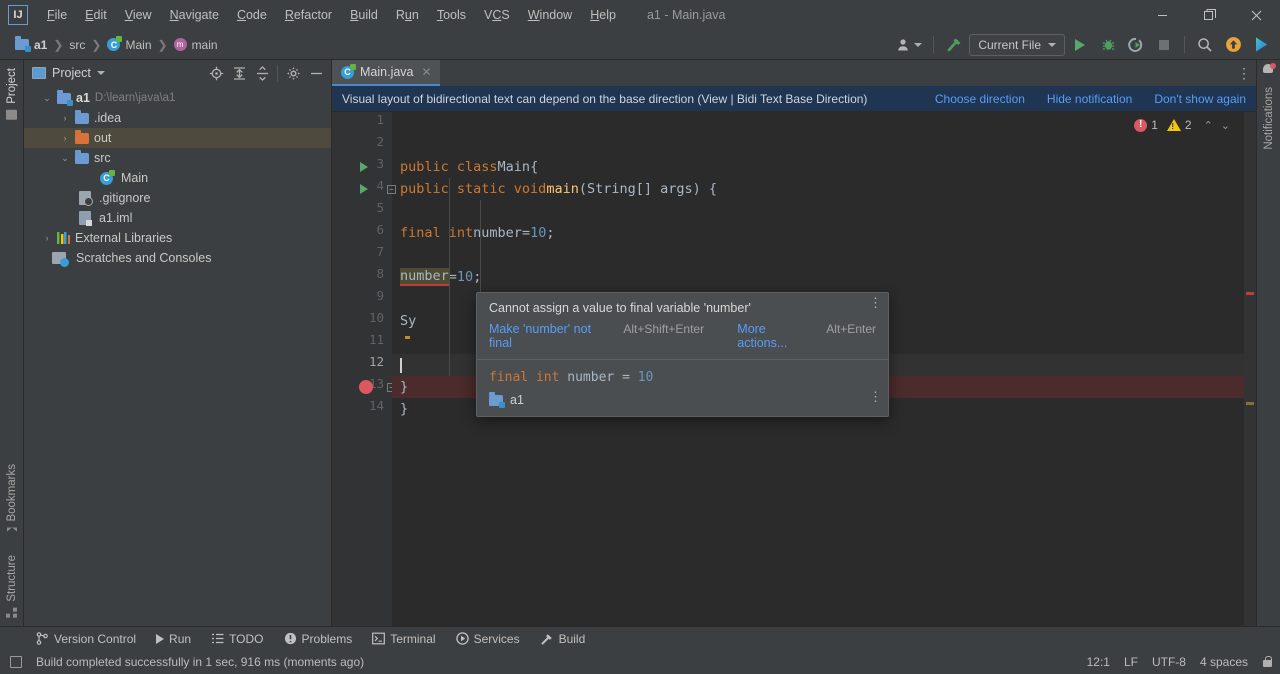 The width and height of the screenshot is (1280, 674). I want to click on tree-item-external-libraries: › External Libraries, so click(177, 238).